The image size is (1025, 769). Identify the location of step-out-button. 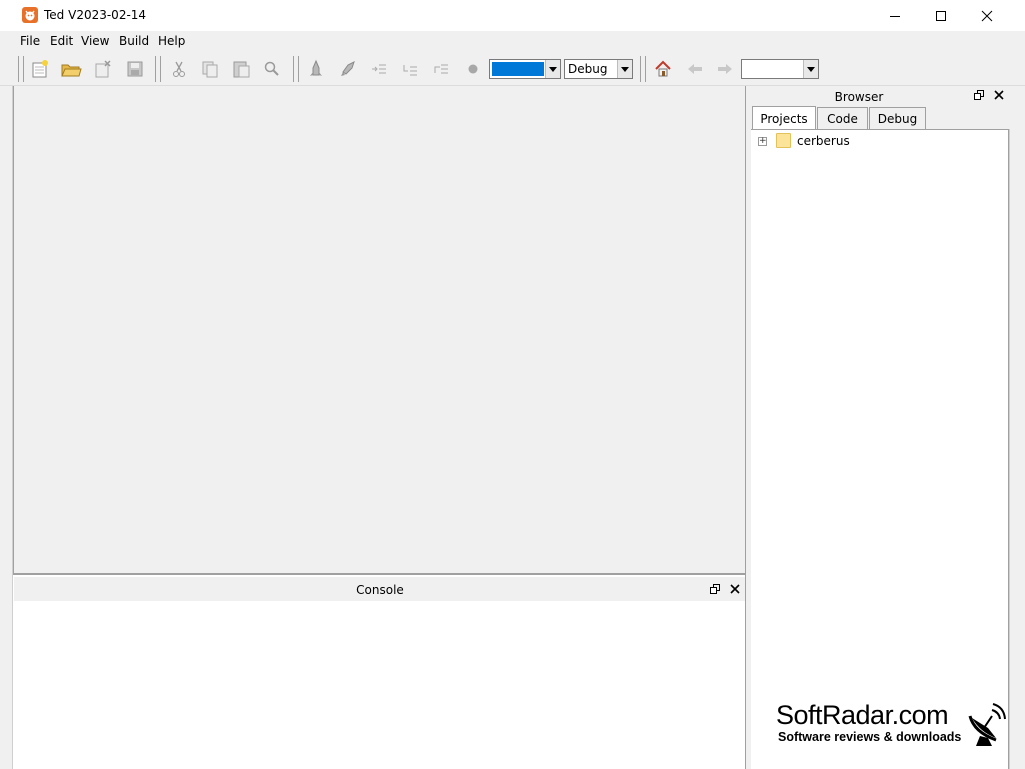
(441, 69).